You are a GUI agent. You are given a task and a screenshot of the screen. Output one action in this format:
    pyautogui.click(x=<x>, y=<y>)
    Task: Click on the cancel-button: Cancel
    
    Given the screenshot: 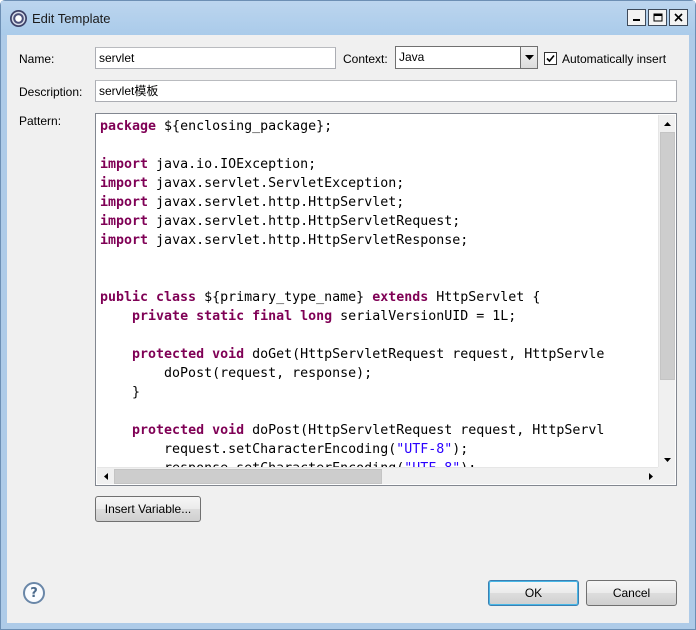 What is the action you would take?
    pyautogui.click(x=631, y=593)
    